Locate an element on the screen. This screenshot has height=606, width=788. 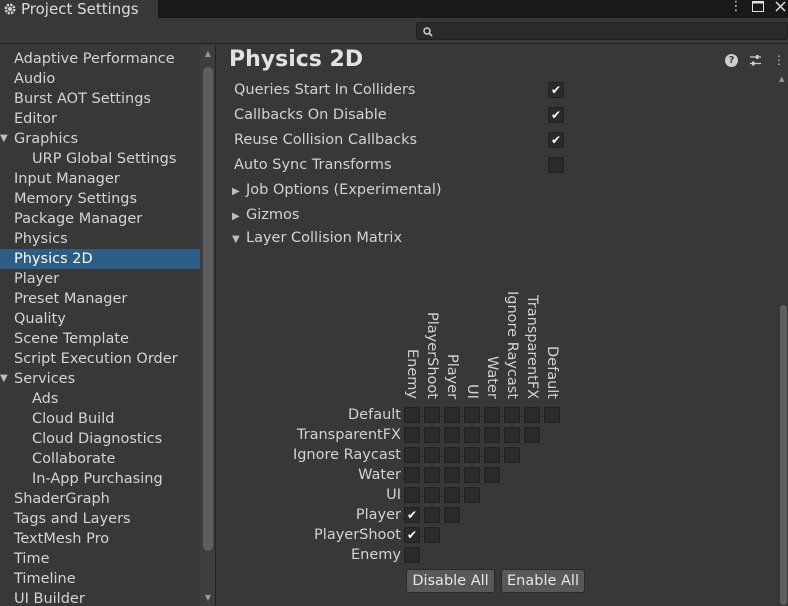
sidebar-item-label: Physics 2D is located at coordinates (53, 259).